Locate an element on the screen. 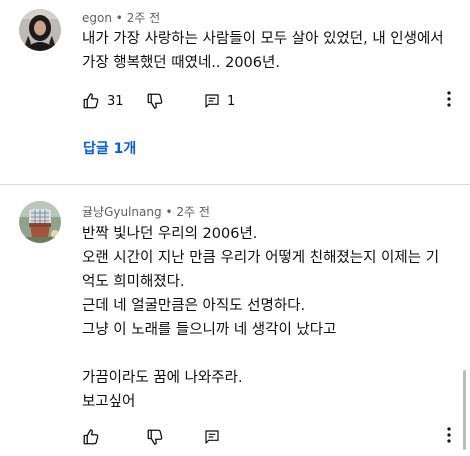 This screenshot has height=456, width=470. comment-text-line: 억도 희미해졌다. is located at coordinates (133, 282).